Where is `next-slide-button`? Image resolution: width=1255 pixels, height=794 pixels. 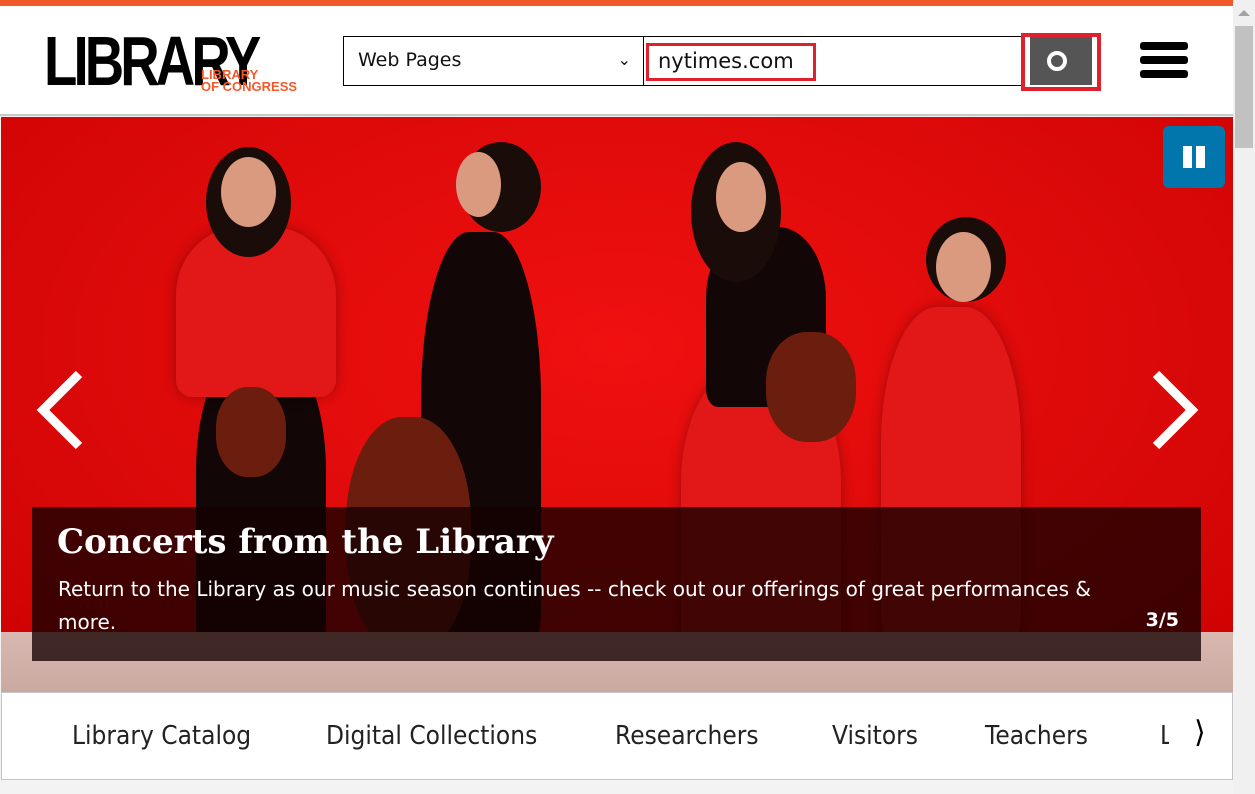
next-slide-button is located at coordinates (1175, 410).